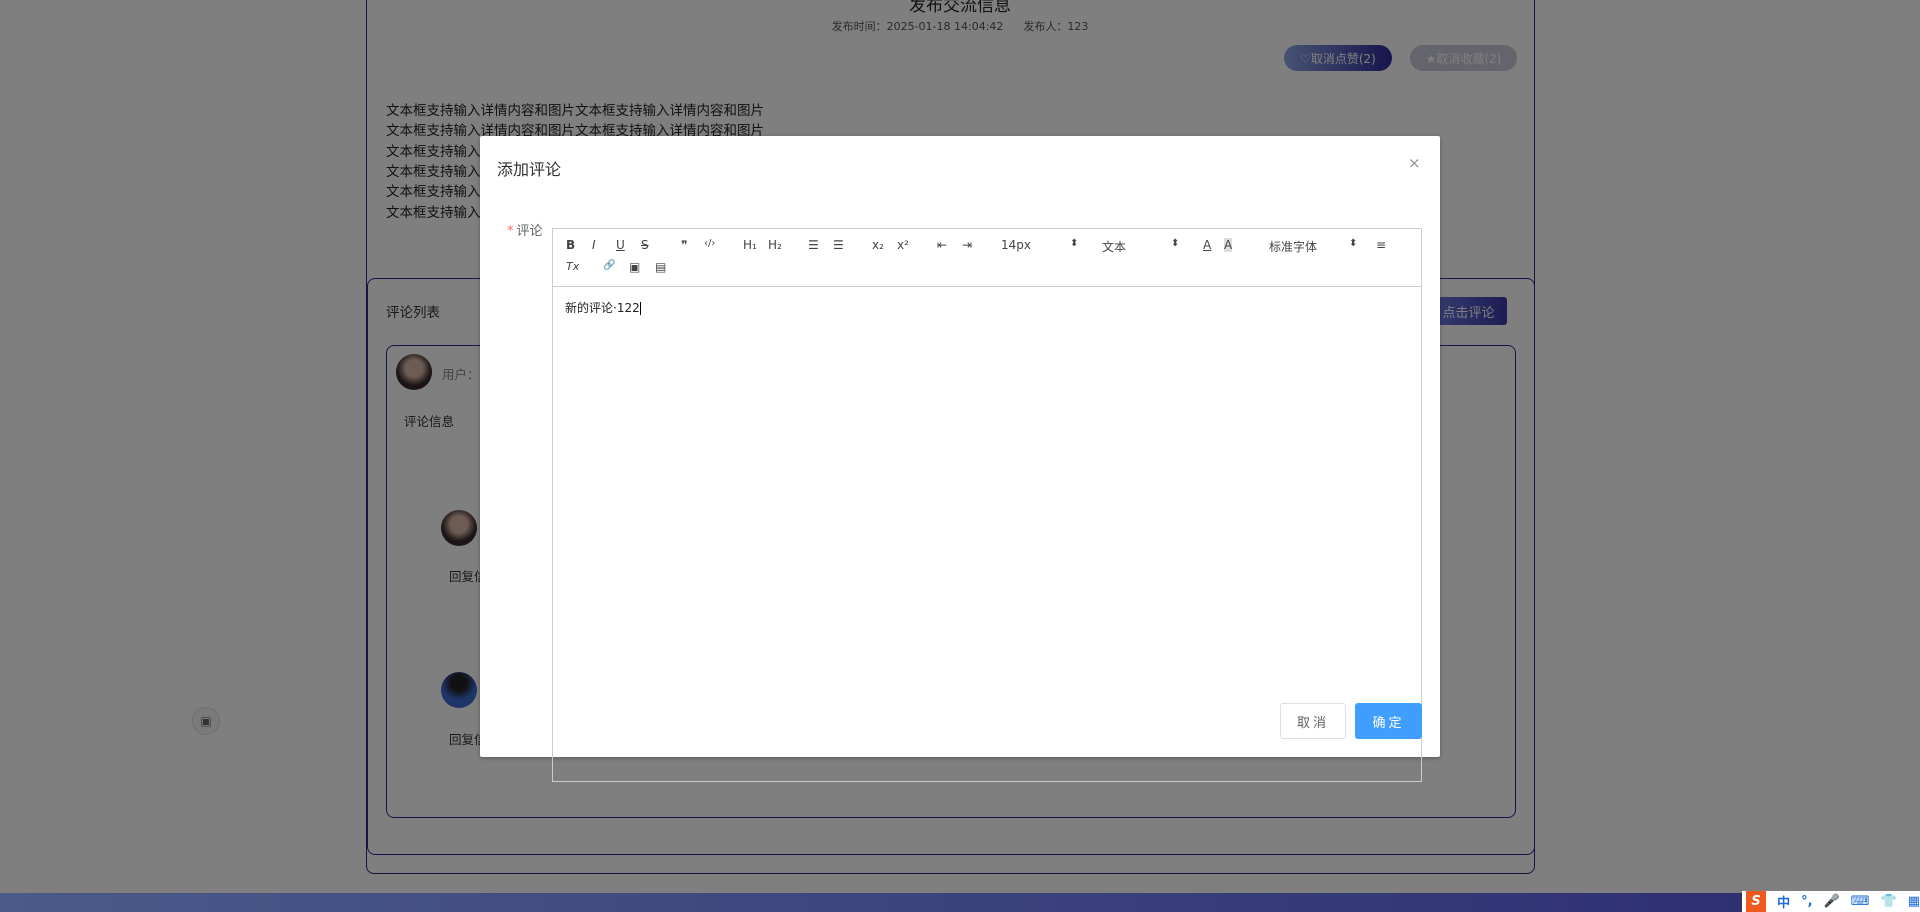 The width and height of the screenshot is (1920, 912). What do you see at coordinates (967, 245) in the screenshot?
I see `indent-icon: ⇥` at bounding box center [967, 245].